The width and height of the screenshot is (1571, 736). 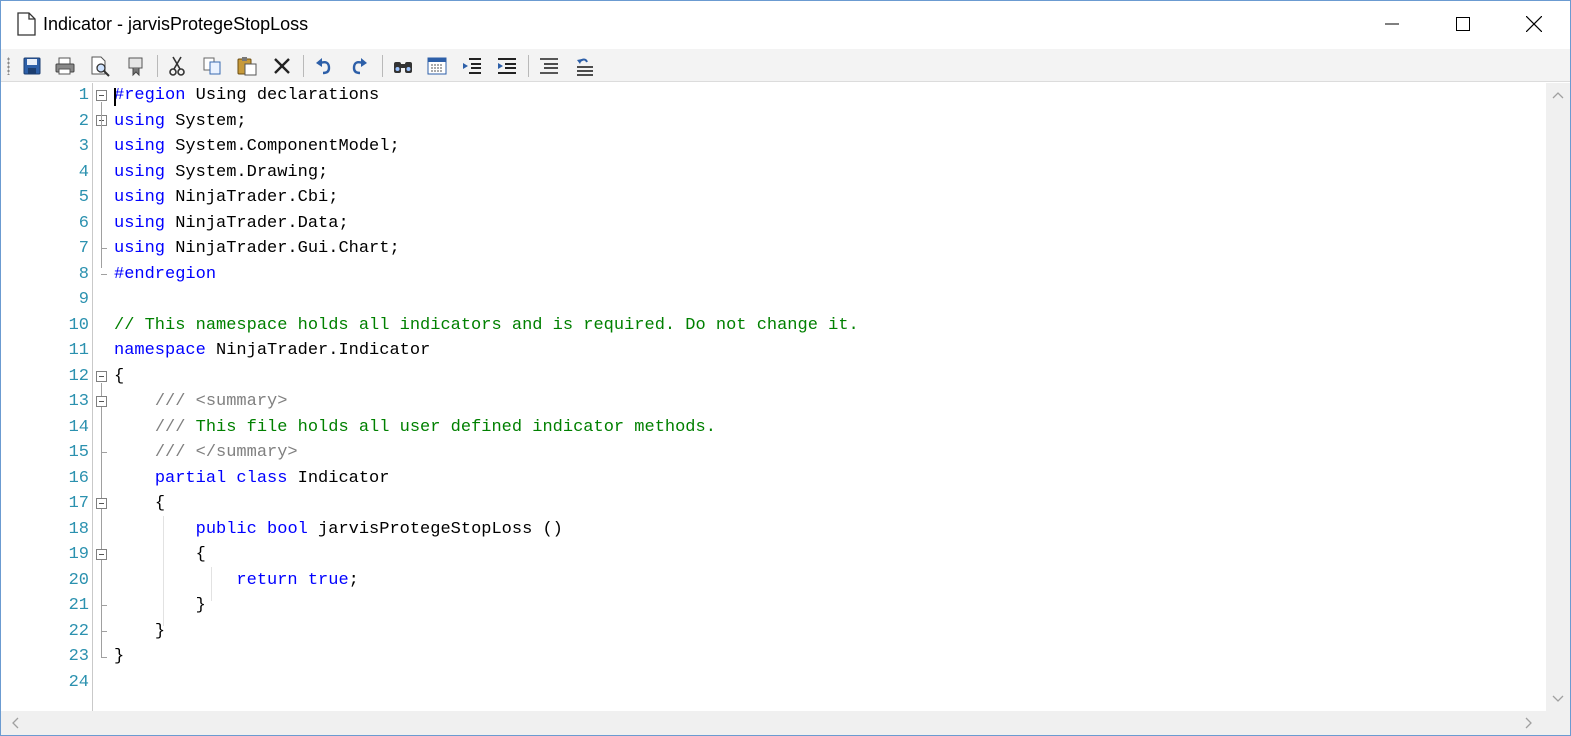 I want to click on code-line: 11 namespace NinjaTrader.Indicator, so click(x=773, y=351).